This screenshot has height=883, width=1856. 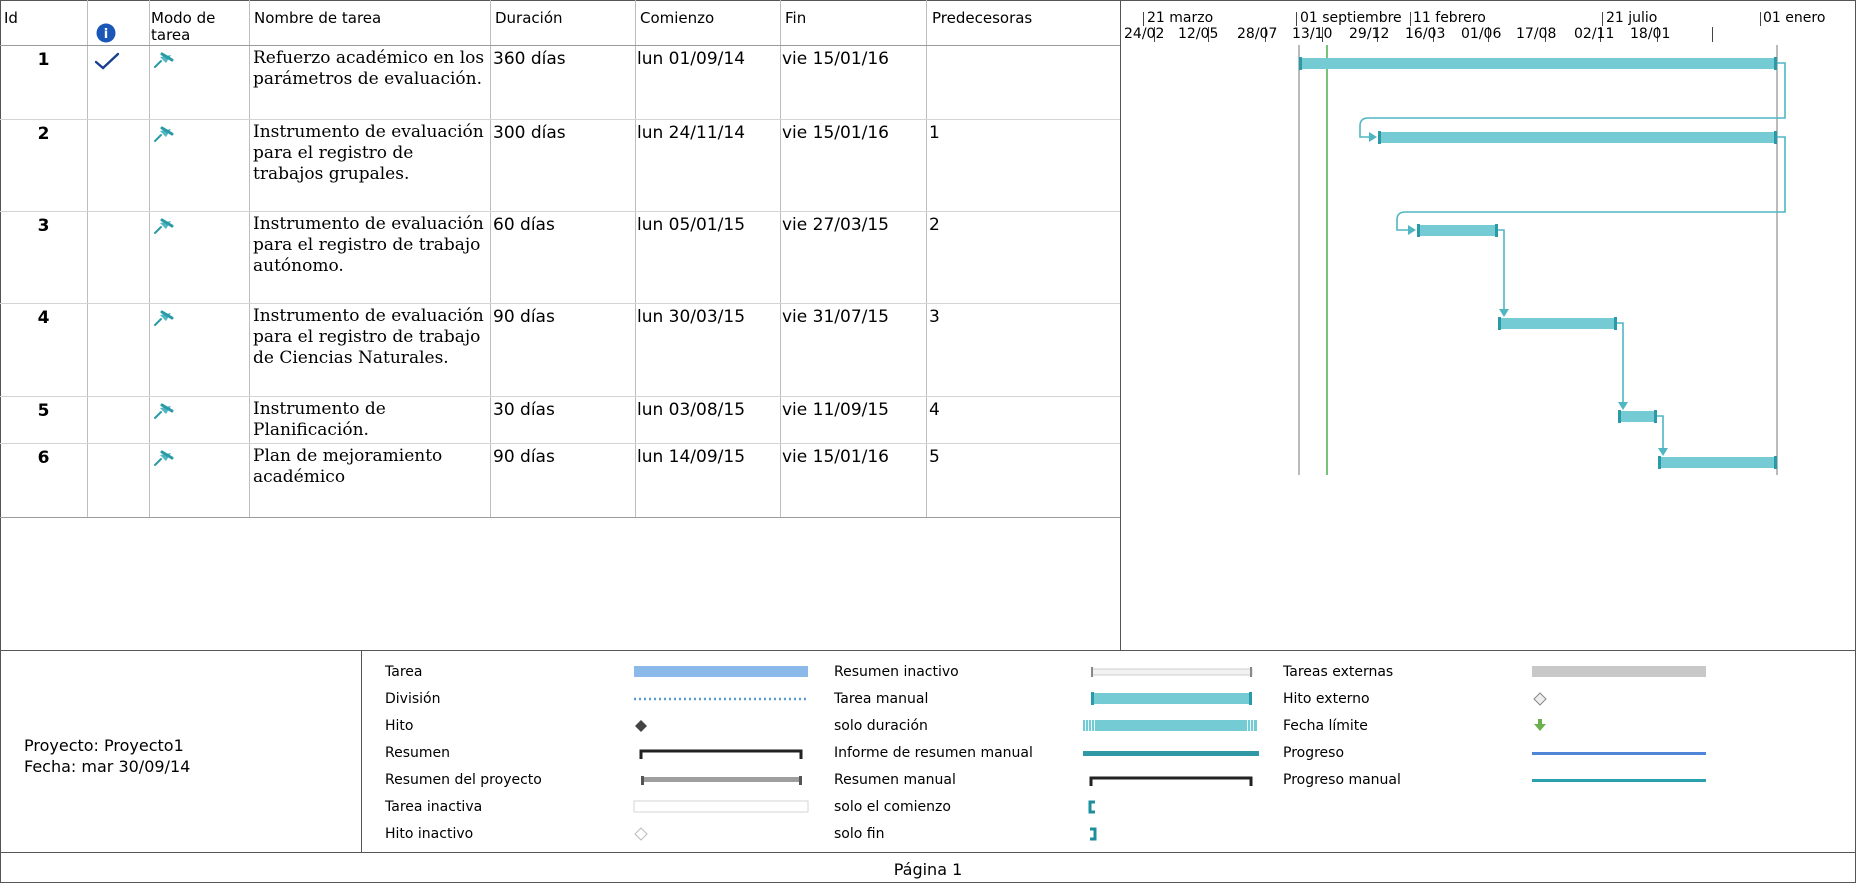 What do you see at coordinates (641, 726) in the screenshot?
I see `legend-milestone-symbol` at bounding box center [641, 726].